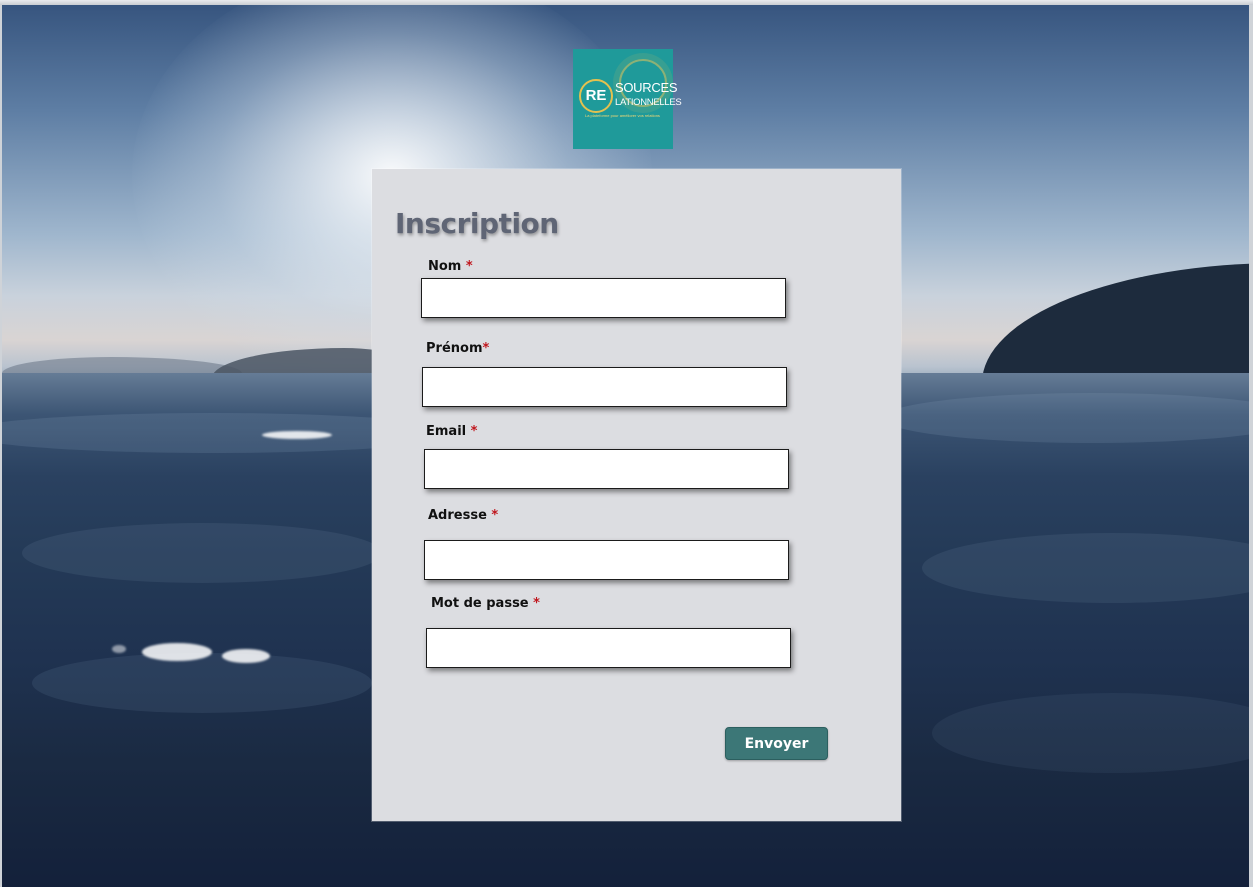 The width and height of the screenshot is (1253, 887). Describe the element at coordinates (446, 431) in the screenshot. I see `email-label-text: Email` at that location.